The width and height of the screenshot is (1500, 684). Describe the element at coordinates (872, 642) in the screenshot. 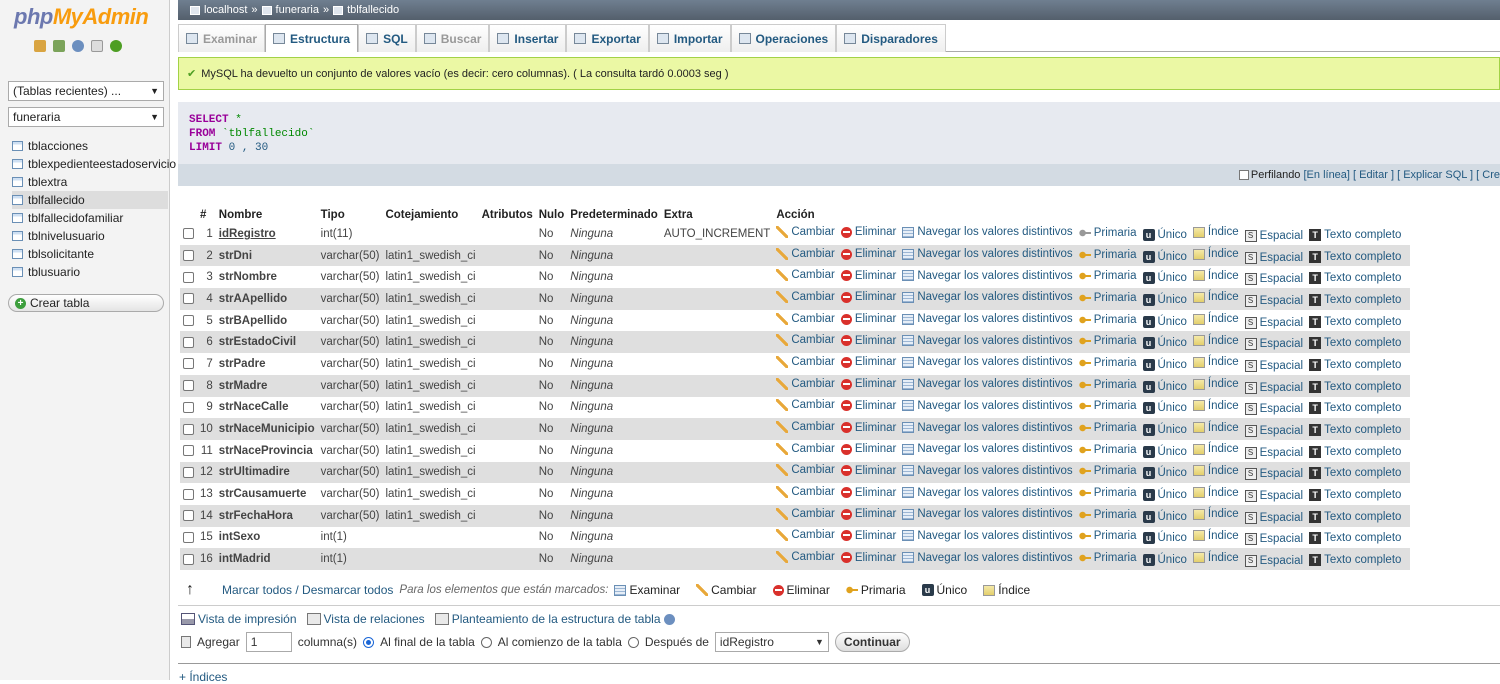

I see `continue-button: Continuar` at that location.